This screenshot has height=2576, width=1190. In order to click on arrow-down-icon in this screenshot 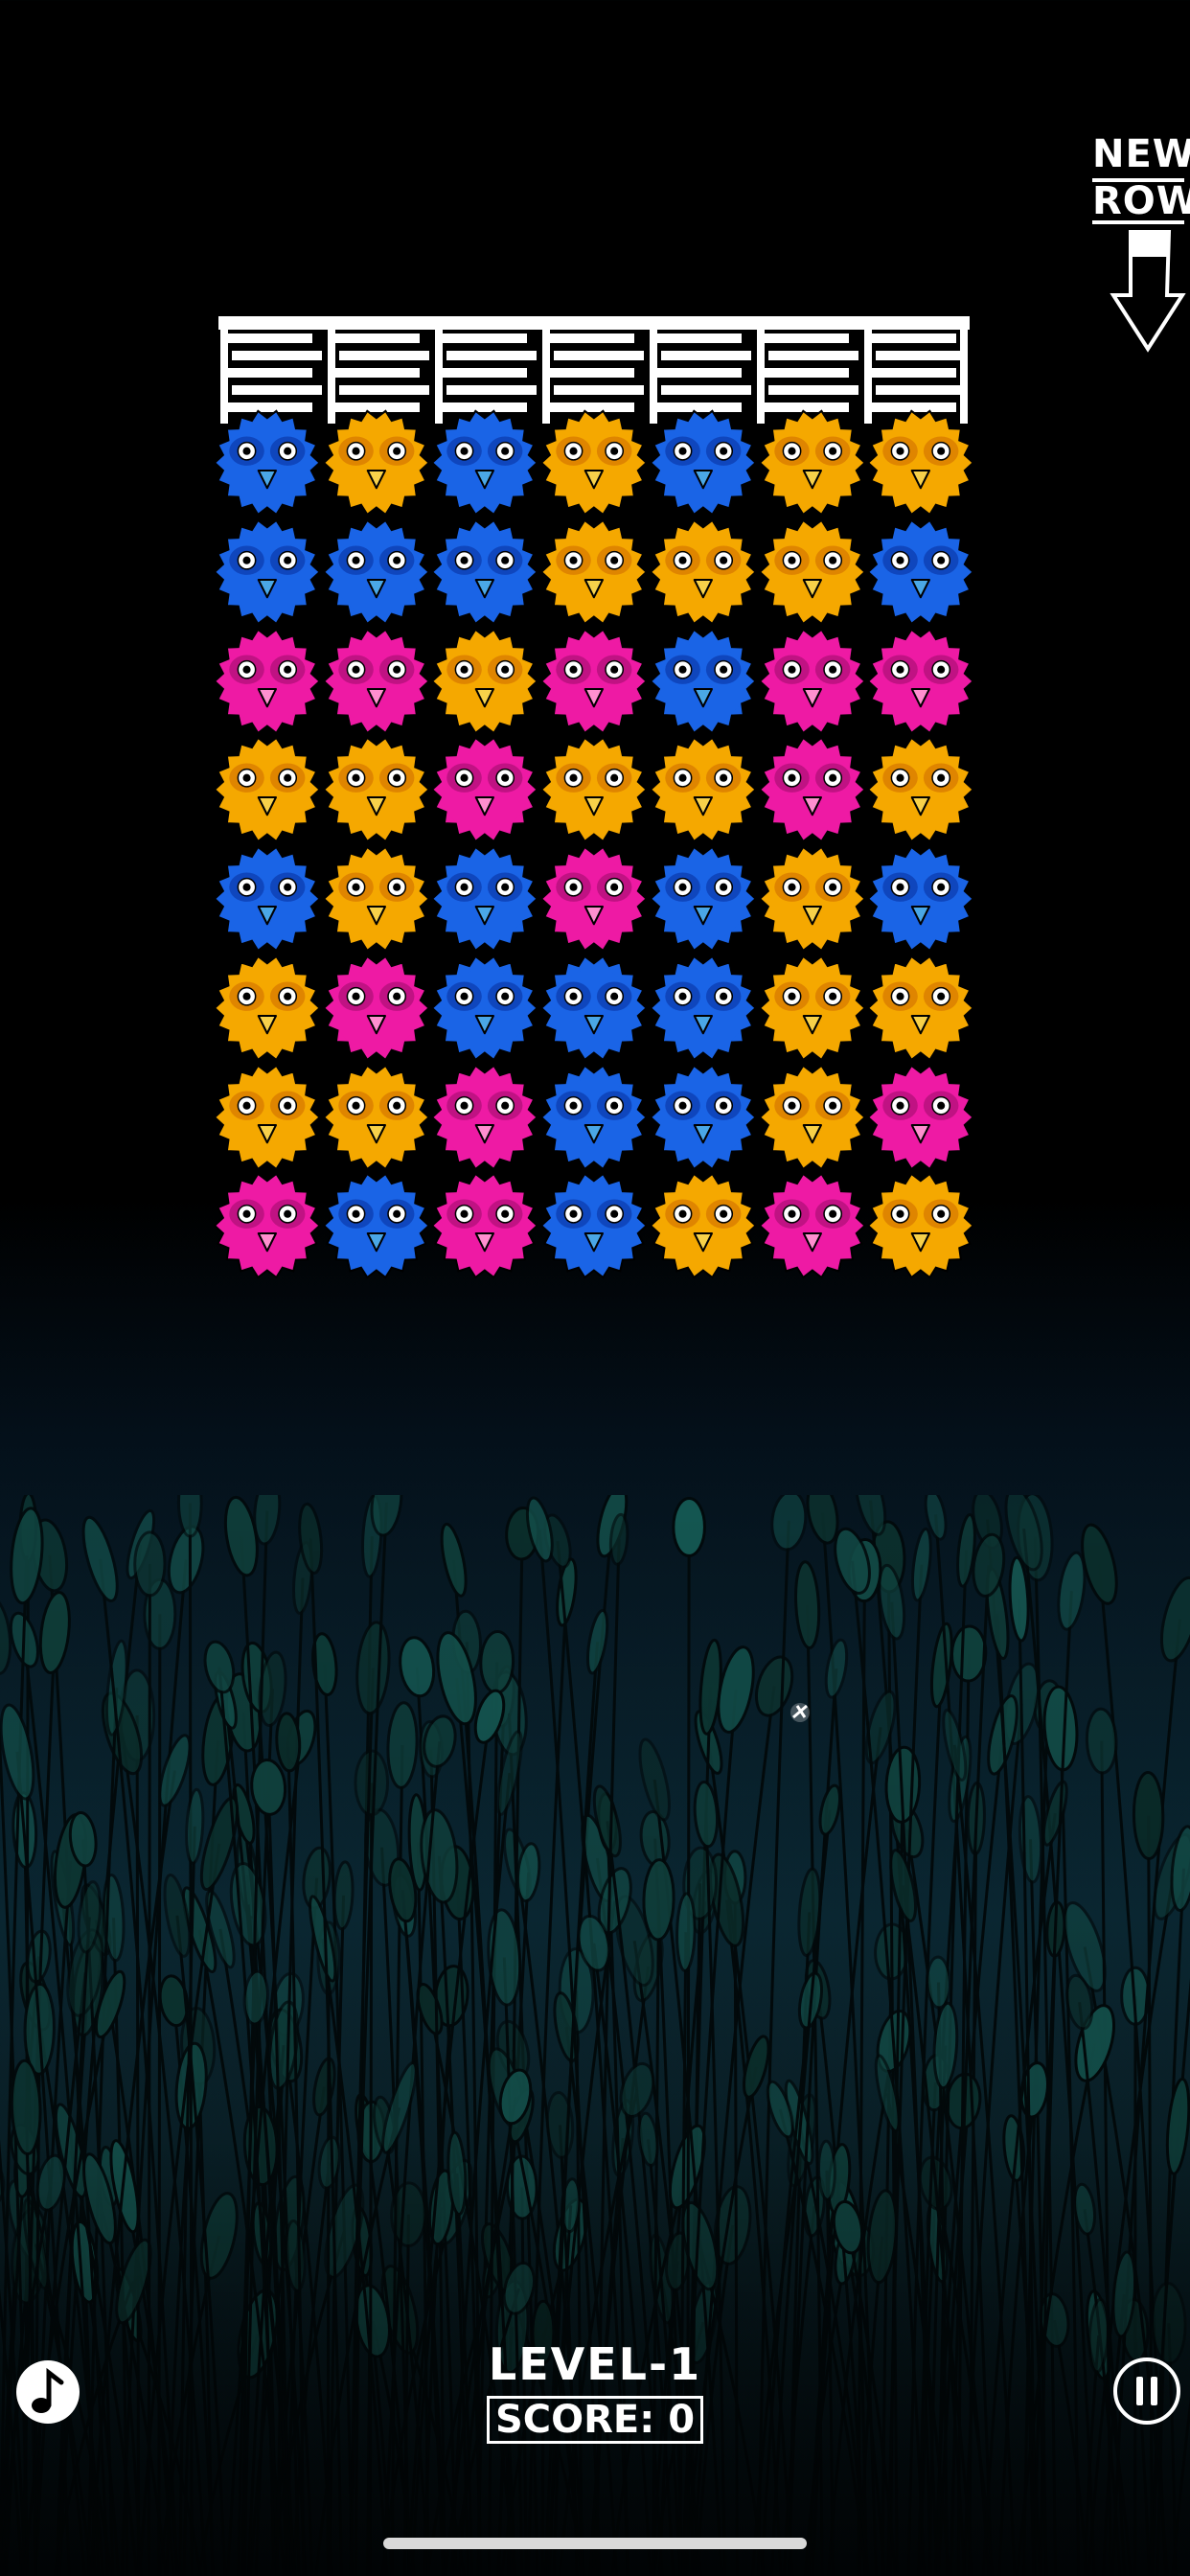, I will do `click(1148, 291)`.